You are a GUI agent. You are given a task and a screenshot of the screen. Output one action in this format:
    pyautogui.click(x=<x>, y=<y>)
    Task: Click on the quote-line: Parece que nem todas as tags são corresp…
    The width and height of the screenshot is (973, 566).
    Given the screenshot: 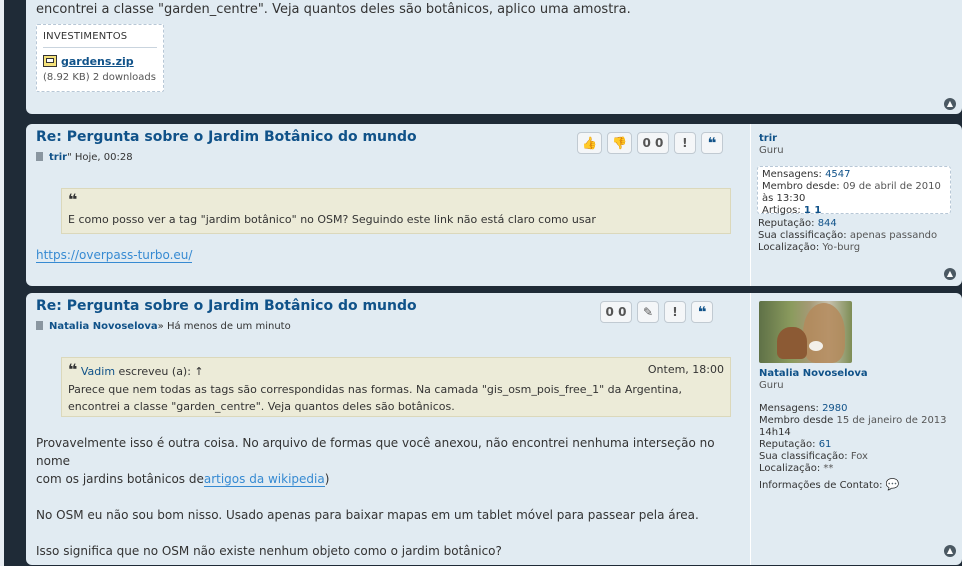 What is the action you would take?
    pyautogui.click(x=375, y=389)
    